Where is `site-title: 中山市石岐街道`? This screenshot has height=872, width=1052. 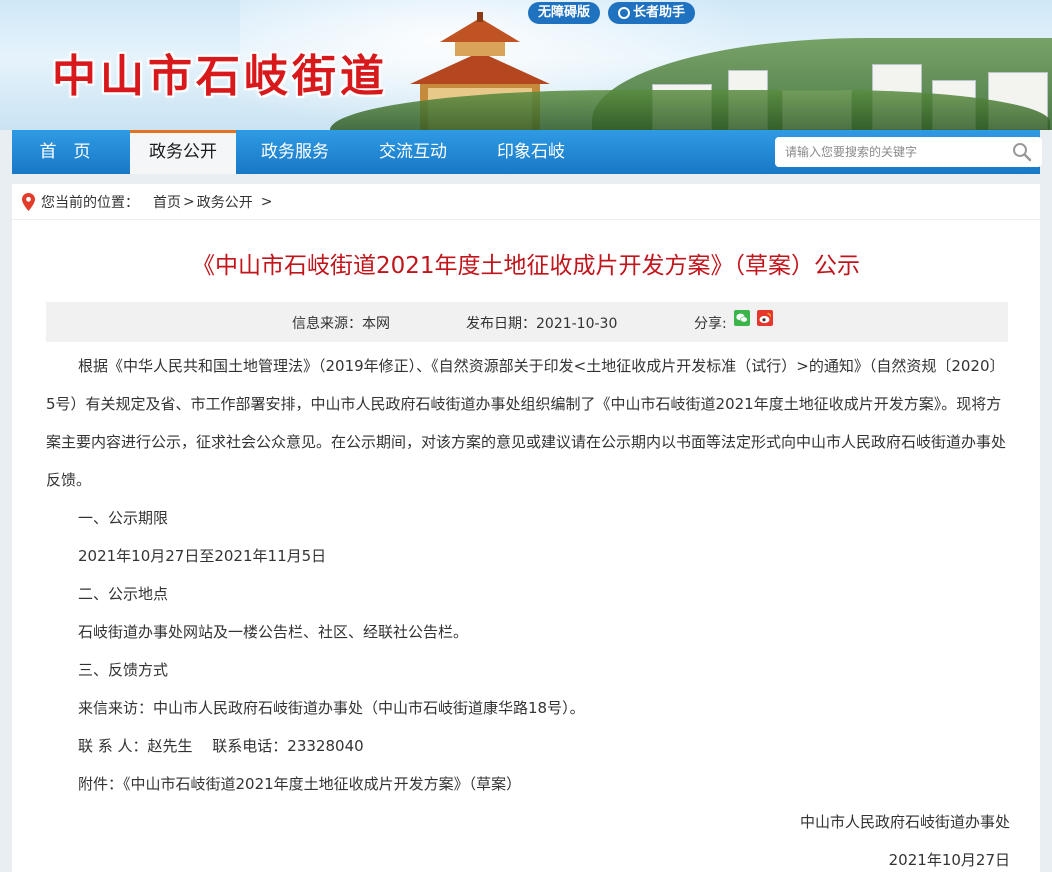 site-title: 中山市石岐街道 is located at coordinates (220, 76).